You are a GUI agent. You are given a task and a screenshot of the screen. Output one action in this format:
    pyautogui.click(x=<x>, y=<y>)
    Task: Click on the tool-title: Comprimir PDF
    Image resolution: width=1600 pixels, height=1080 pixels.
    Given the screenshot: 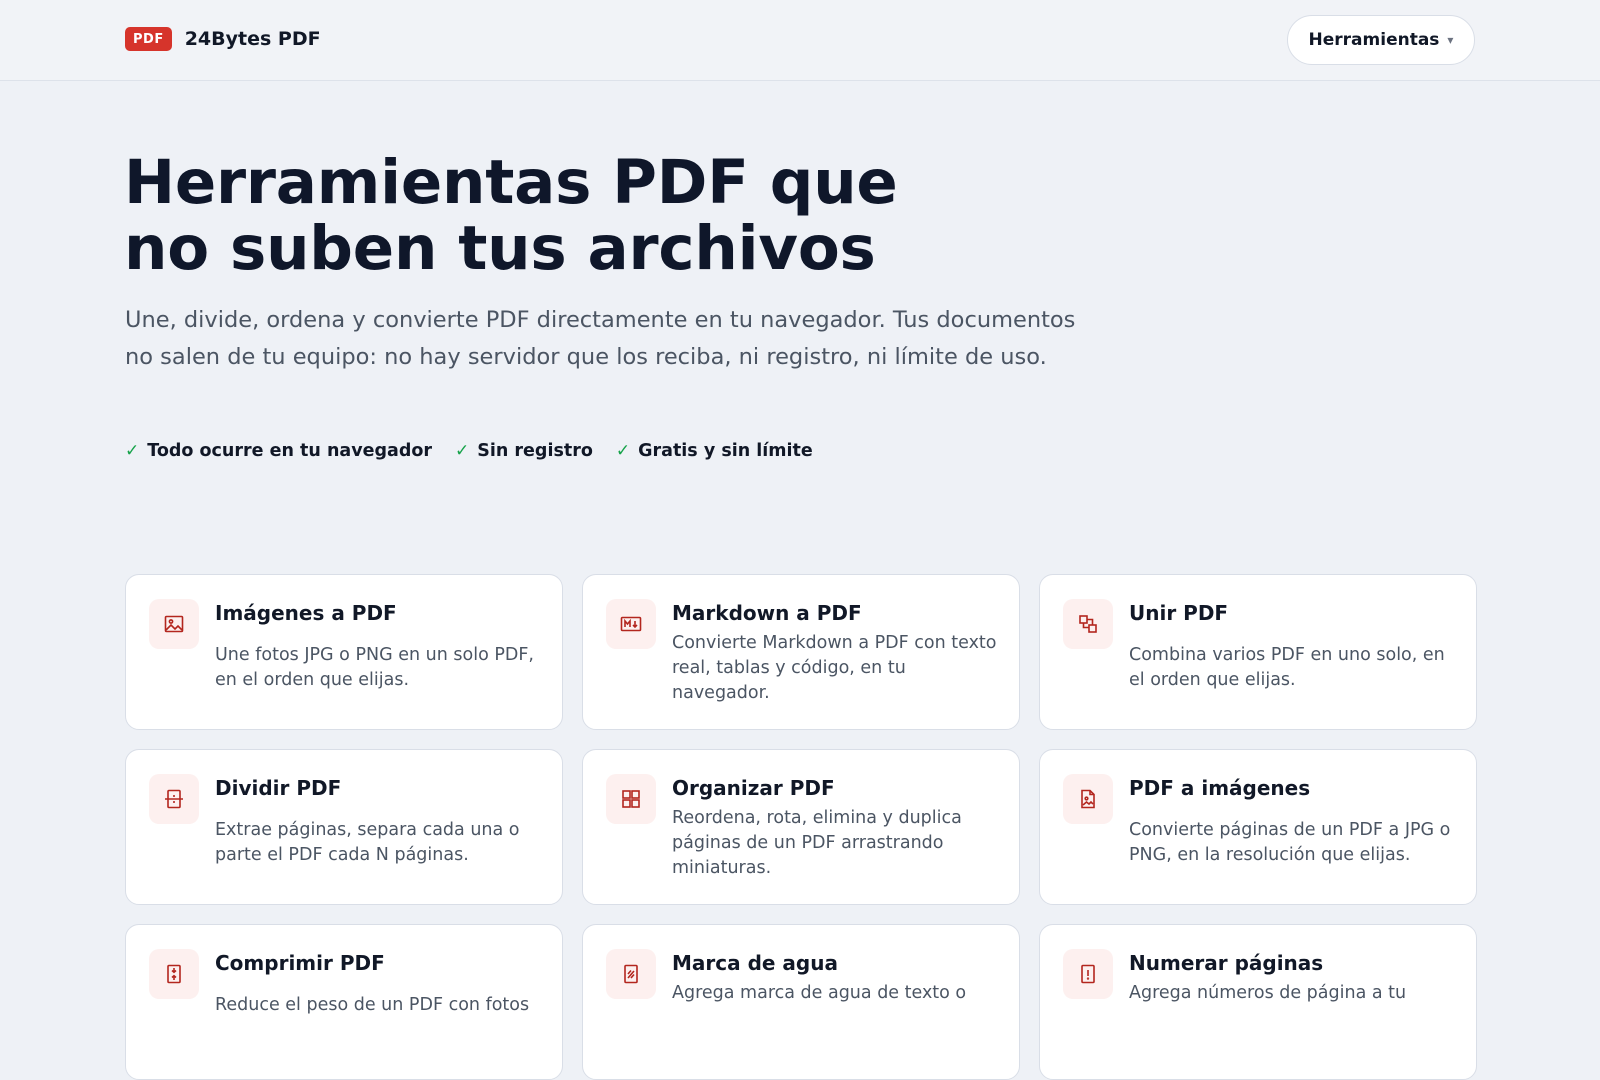 What is the action you would take?
    pyautogui.click(x=300, y=963)
    